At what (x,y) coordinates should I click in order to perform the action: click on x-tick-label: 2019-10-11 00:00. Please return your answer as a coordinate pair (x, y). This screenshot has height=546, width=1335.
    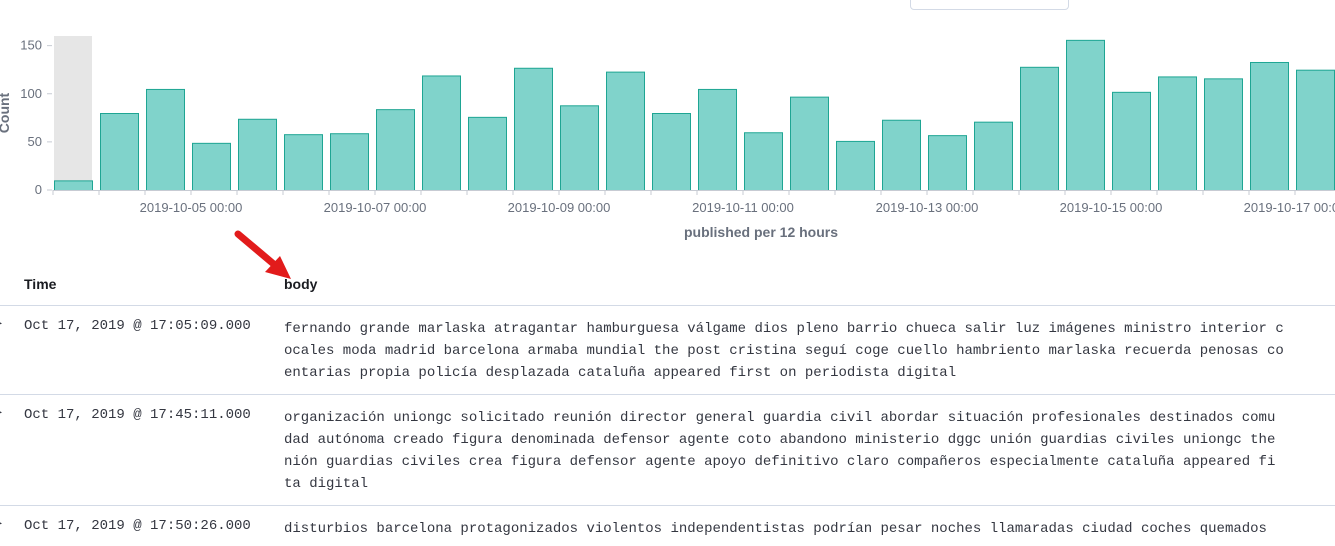
    Looking at the image, I should click on (743, 207).